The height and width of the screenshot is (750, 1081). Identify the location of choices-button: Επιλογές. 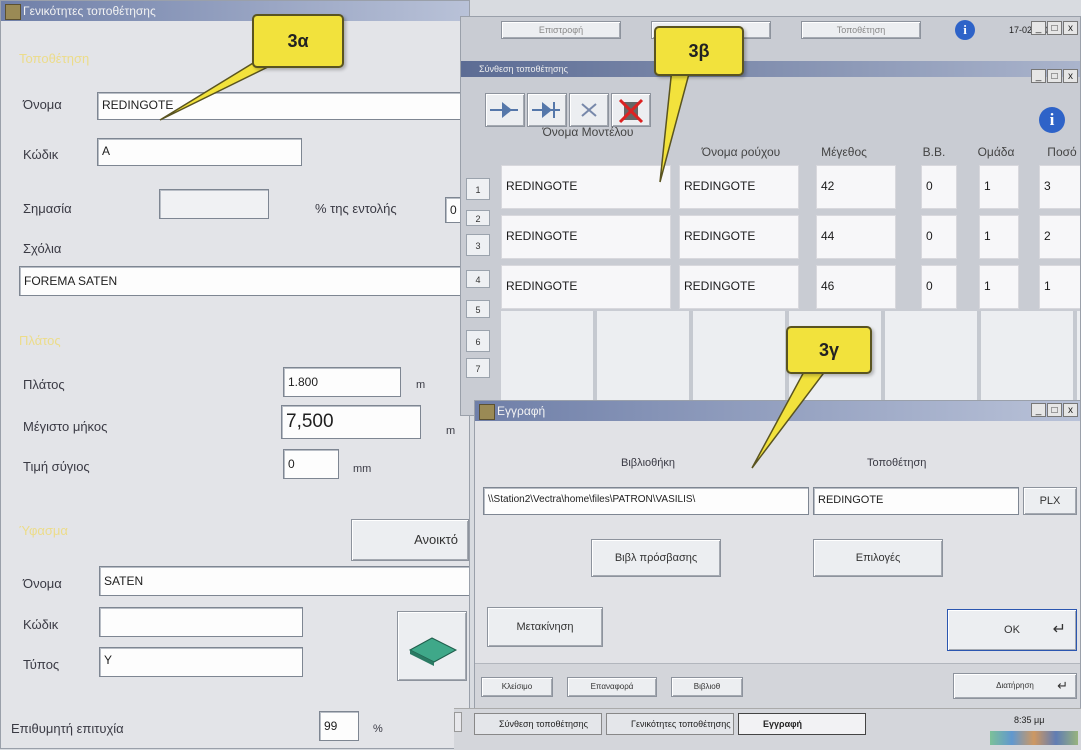
(878, 558).